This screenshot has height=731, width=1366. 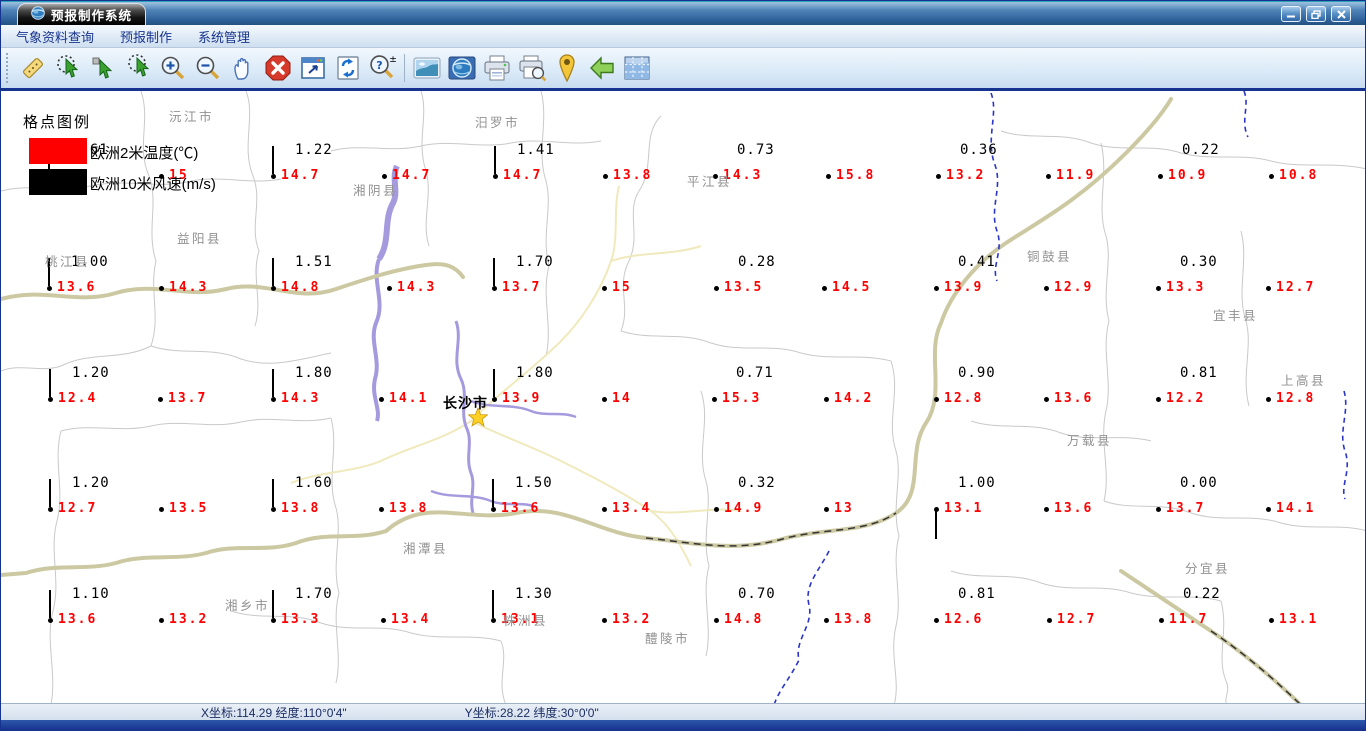 I want to click on temperature-value: 13.9, so click(x=522, y=398).